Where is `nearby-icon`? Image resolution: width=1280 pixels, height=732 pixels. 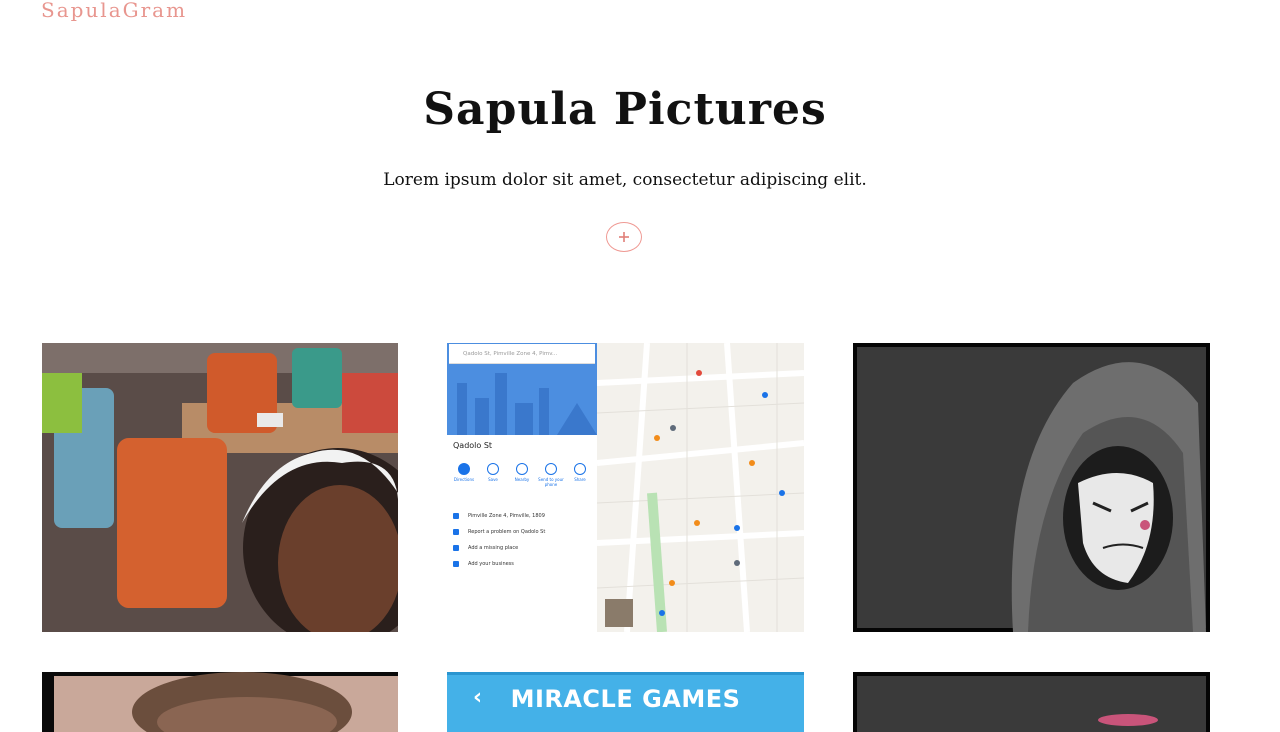 nearby-icon is located at coordinates (522, 469).